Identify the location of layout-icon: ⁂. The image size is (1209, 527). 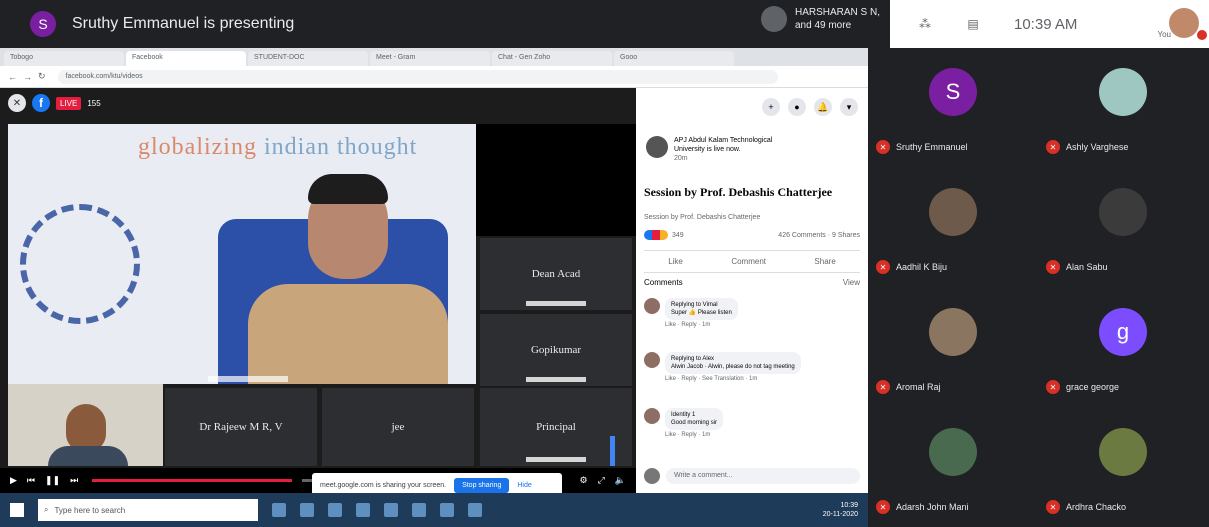
(925, 24).